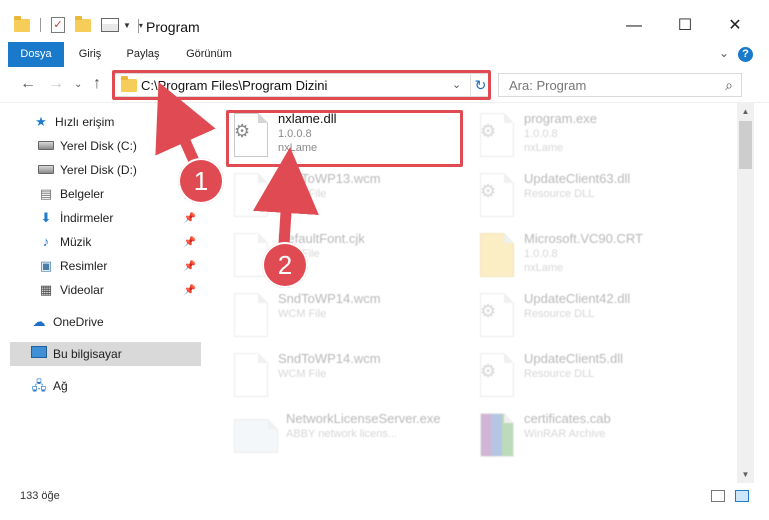  What do you see at coordinates (110, 25) in the screenshot?
I see `view-properties-icon` at bounding box center [110, 25].